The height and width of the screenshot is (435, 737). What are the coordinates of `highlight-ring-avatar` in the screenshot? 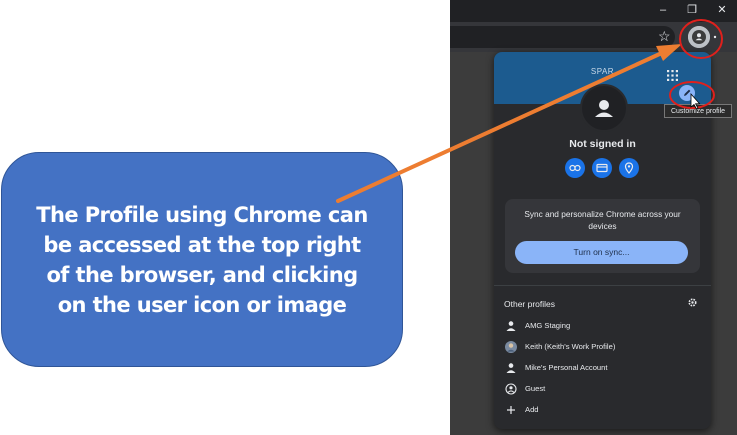 It's located at (701, 39).